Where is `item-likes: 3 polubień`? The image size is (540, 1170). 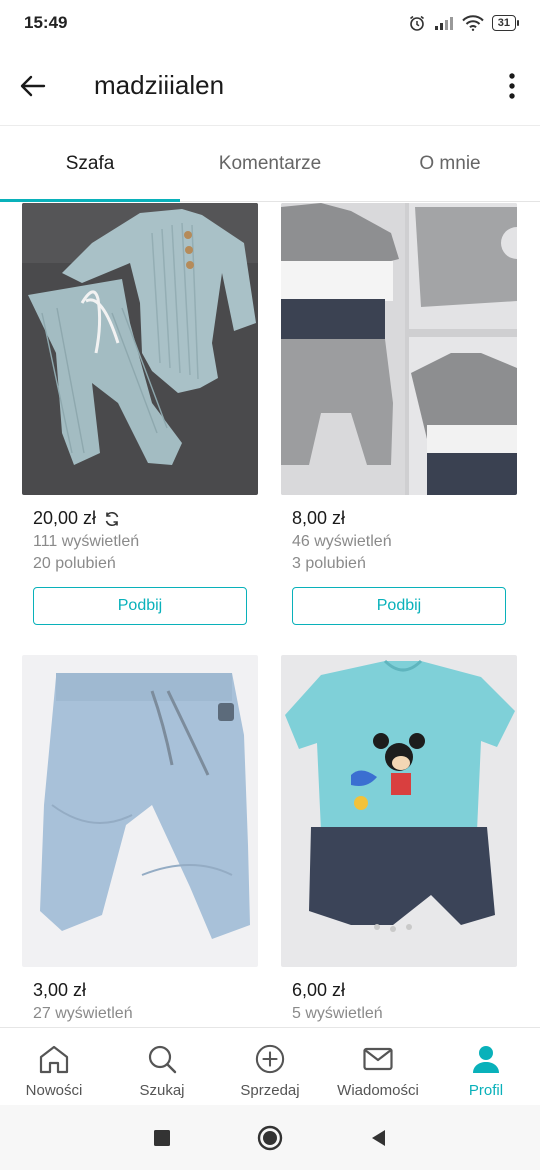 item-likes: 3 polubień is located at coordinates (329, 563).